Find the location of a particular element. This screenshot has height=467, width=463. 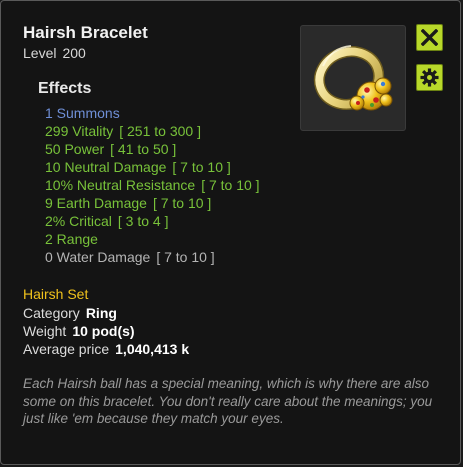

effect-line: 299 Vitality [ 251 to 300 ] is located at coordinates (152, 131).